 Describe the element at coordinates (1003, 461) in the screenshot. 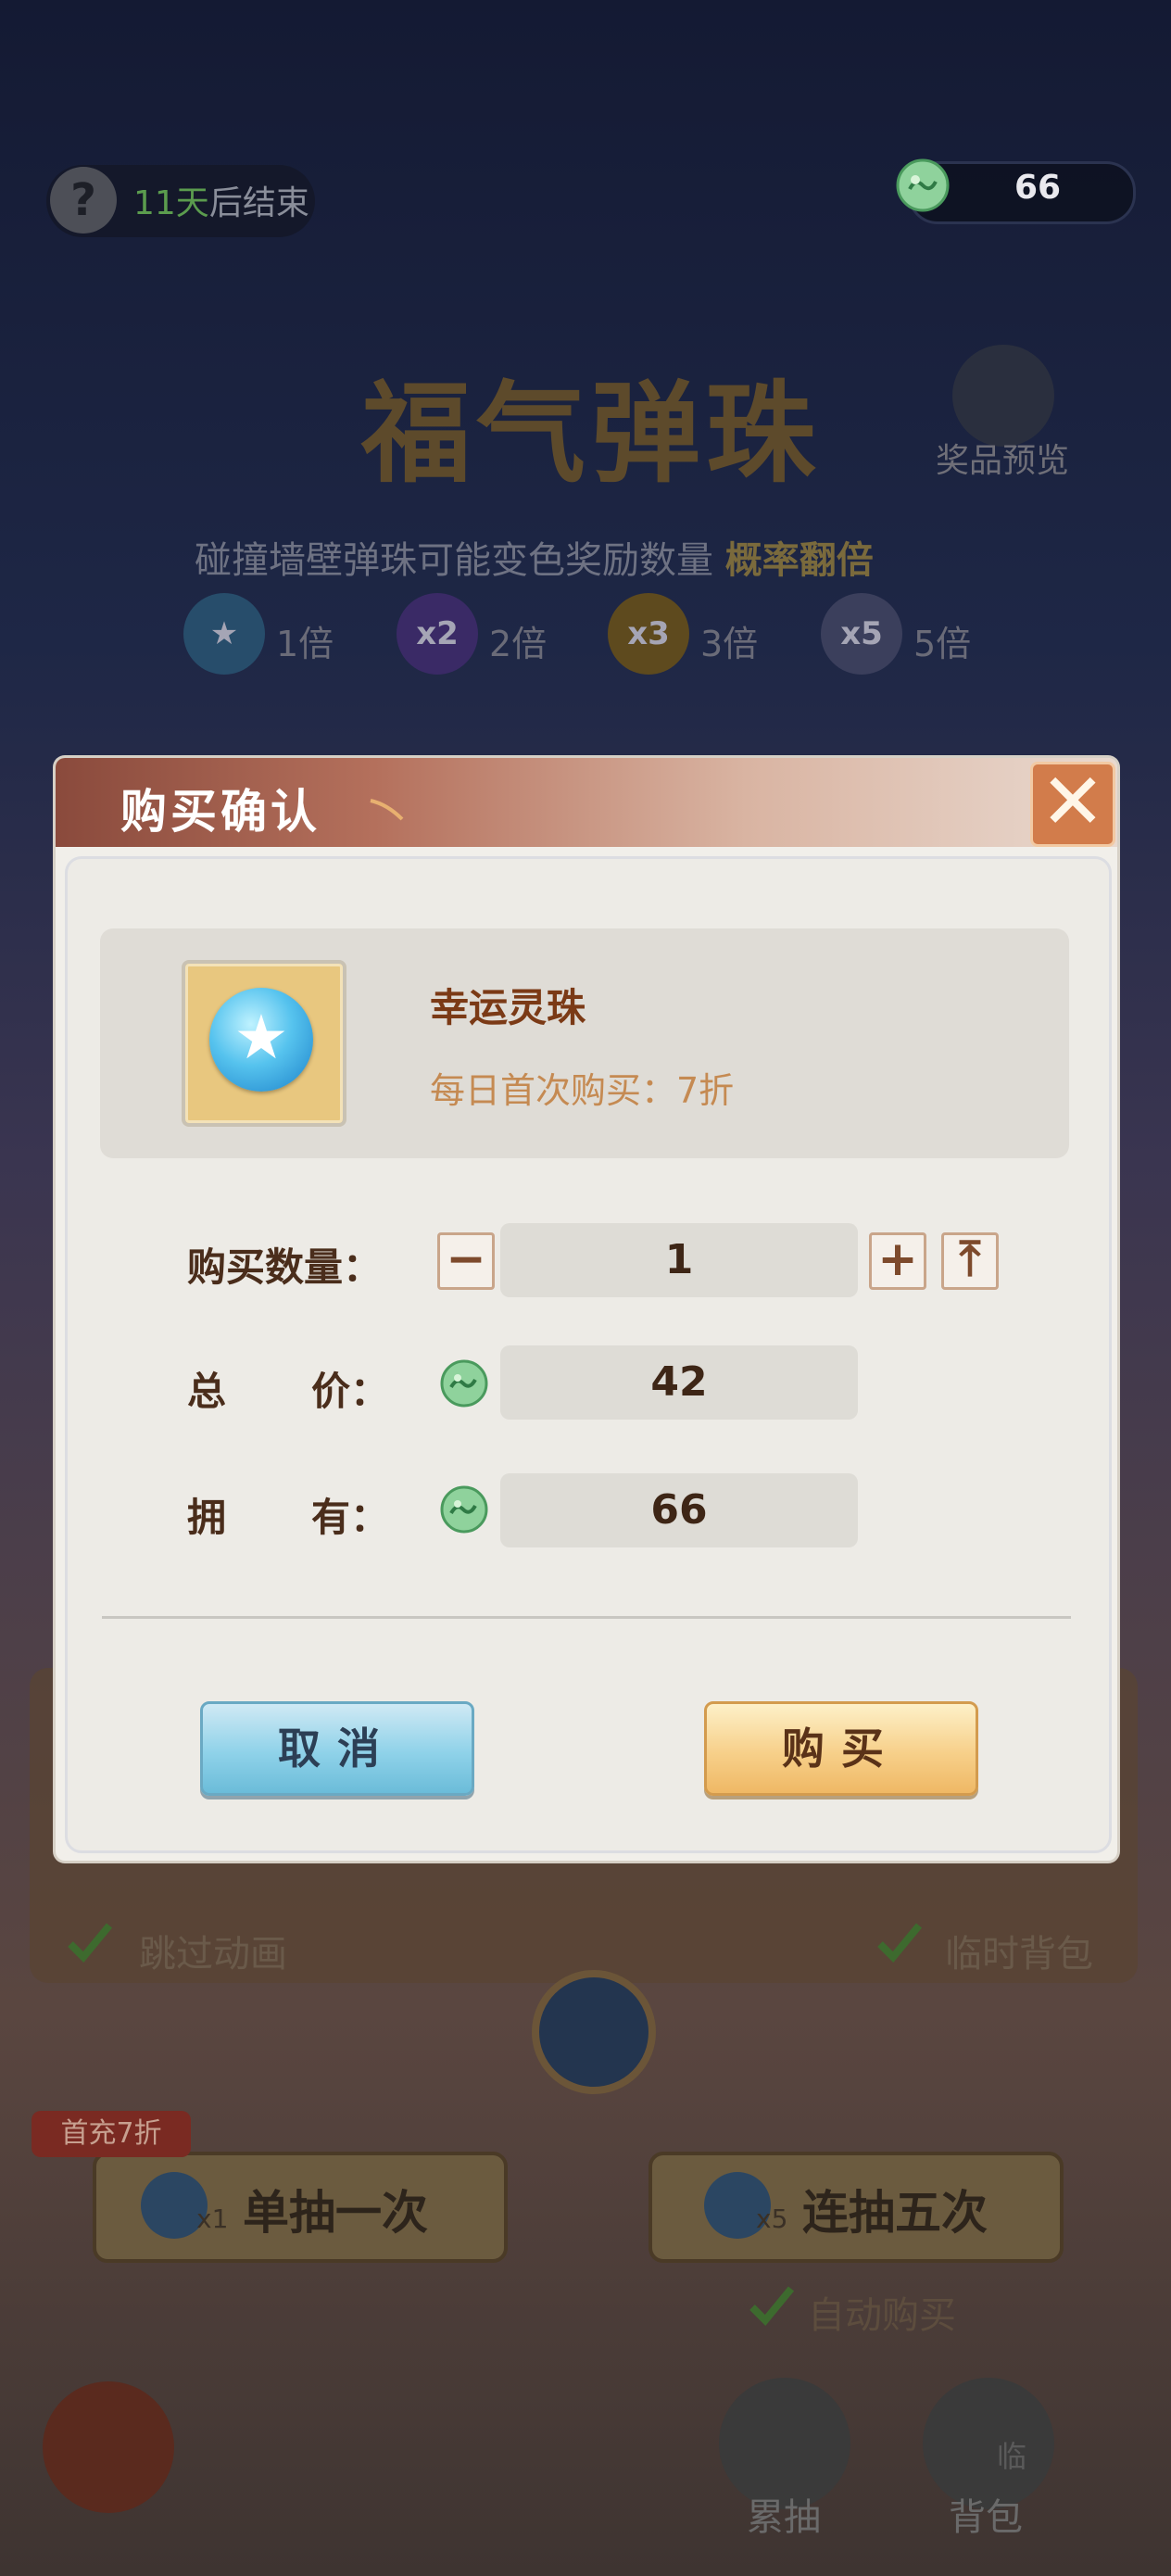

I see `prize-preview-label: 奖品预览` at that location.